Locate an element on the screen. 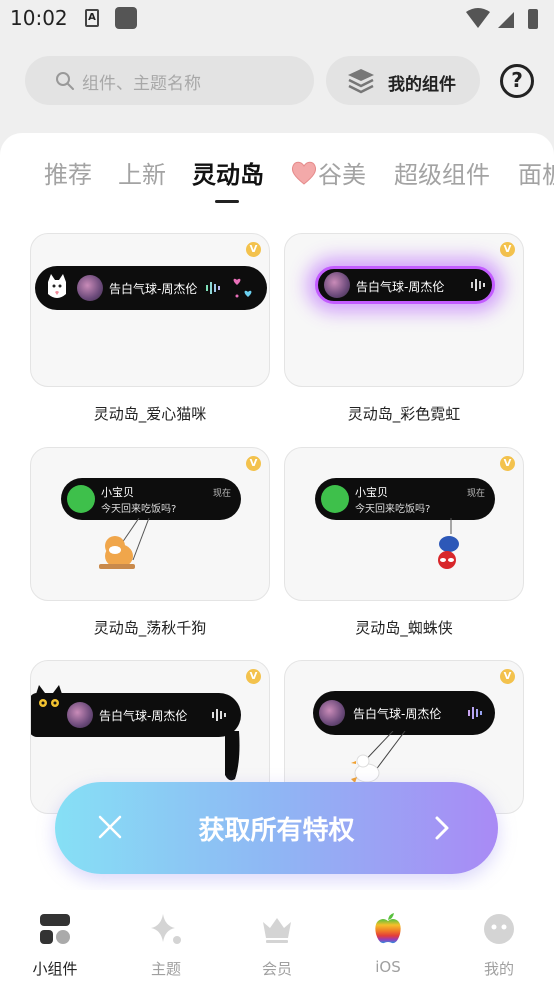 The width and height of the screenshot is (554, 985). nav-label: 我的 is located at coordinates (498, 969).